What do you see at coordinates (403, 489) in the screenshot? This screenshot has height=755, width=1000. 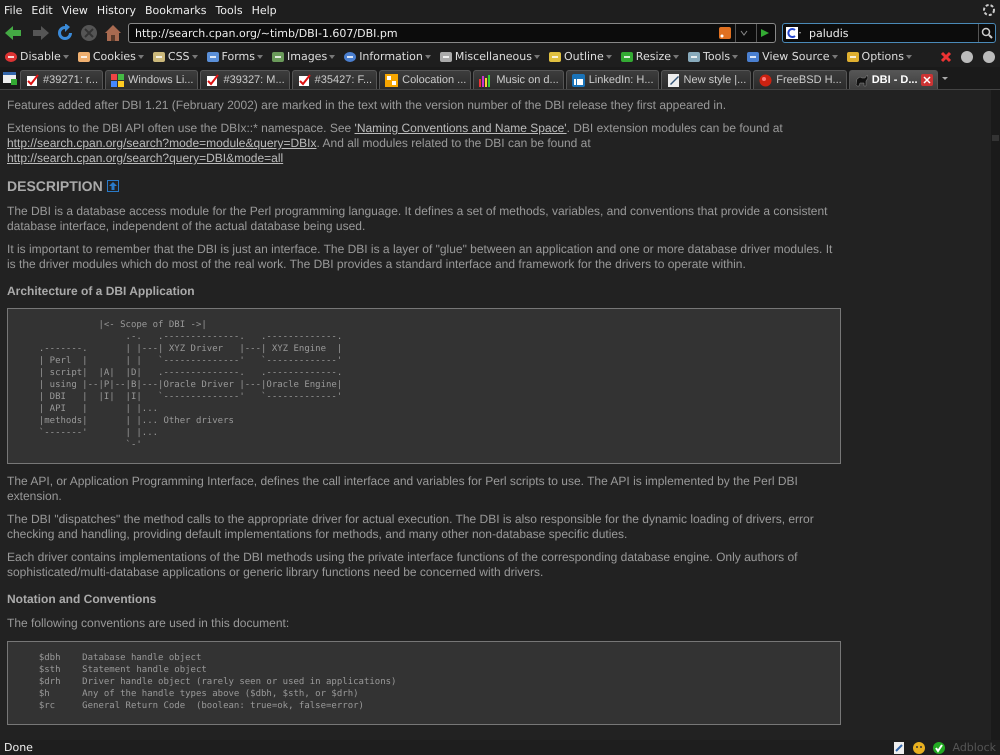 I see `paragraph: The API, or Application Programming Interface, defines the call interface and variables for Perl scripts to use. The API is implemented by the Perl DBI extension.` at bounding box center [403, 489].